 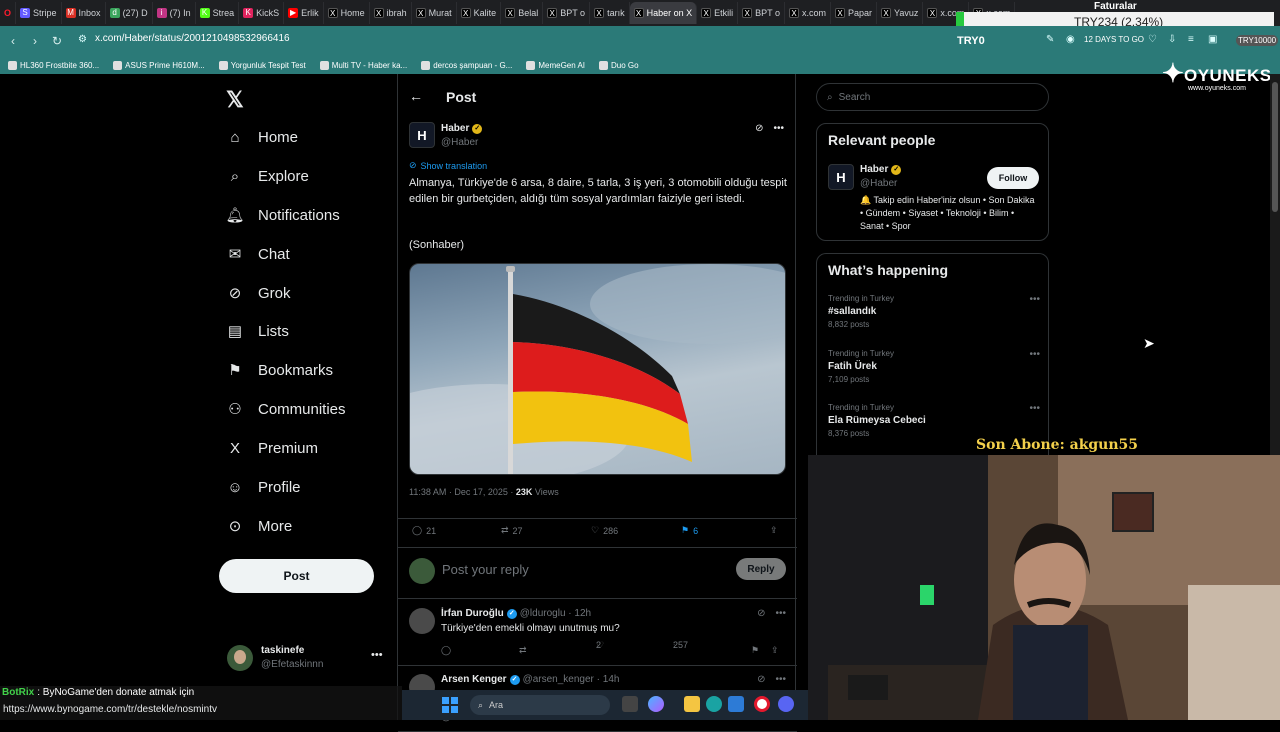 I want to click on person-avatar: H, so click(x=841, y=177).